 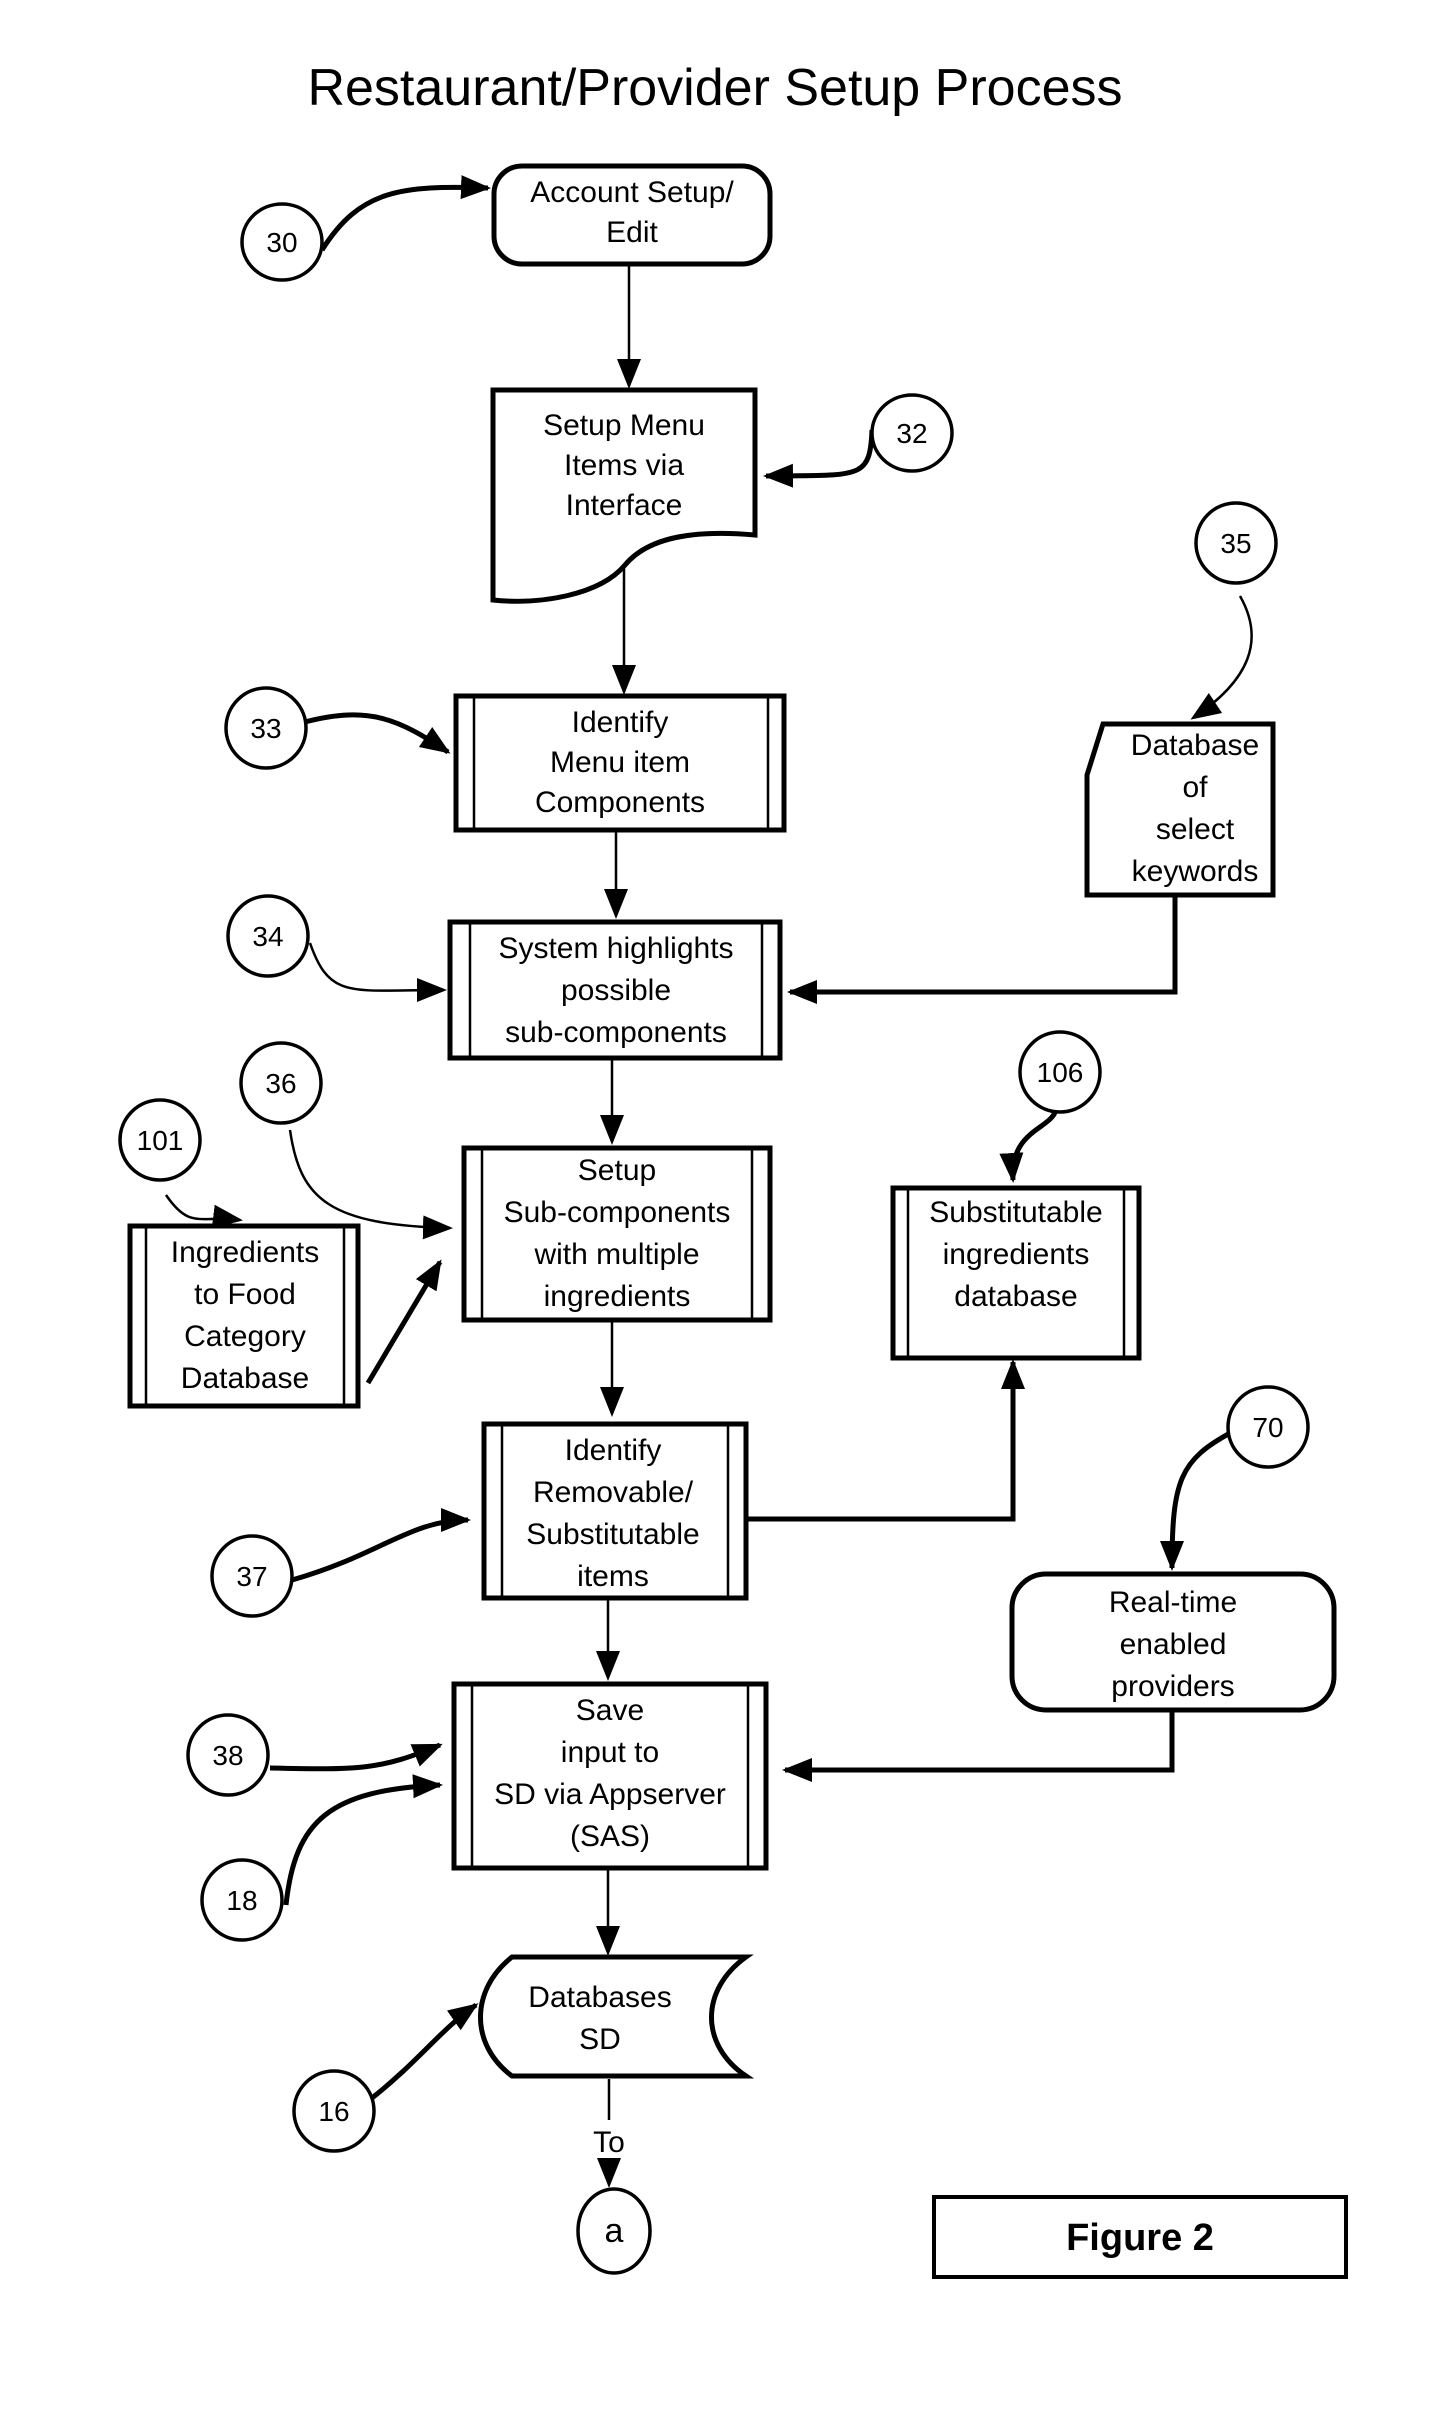 I want to click on ref-106: 106, so click(x=1060, y=1072).